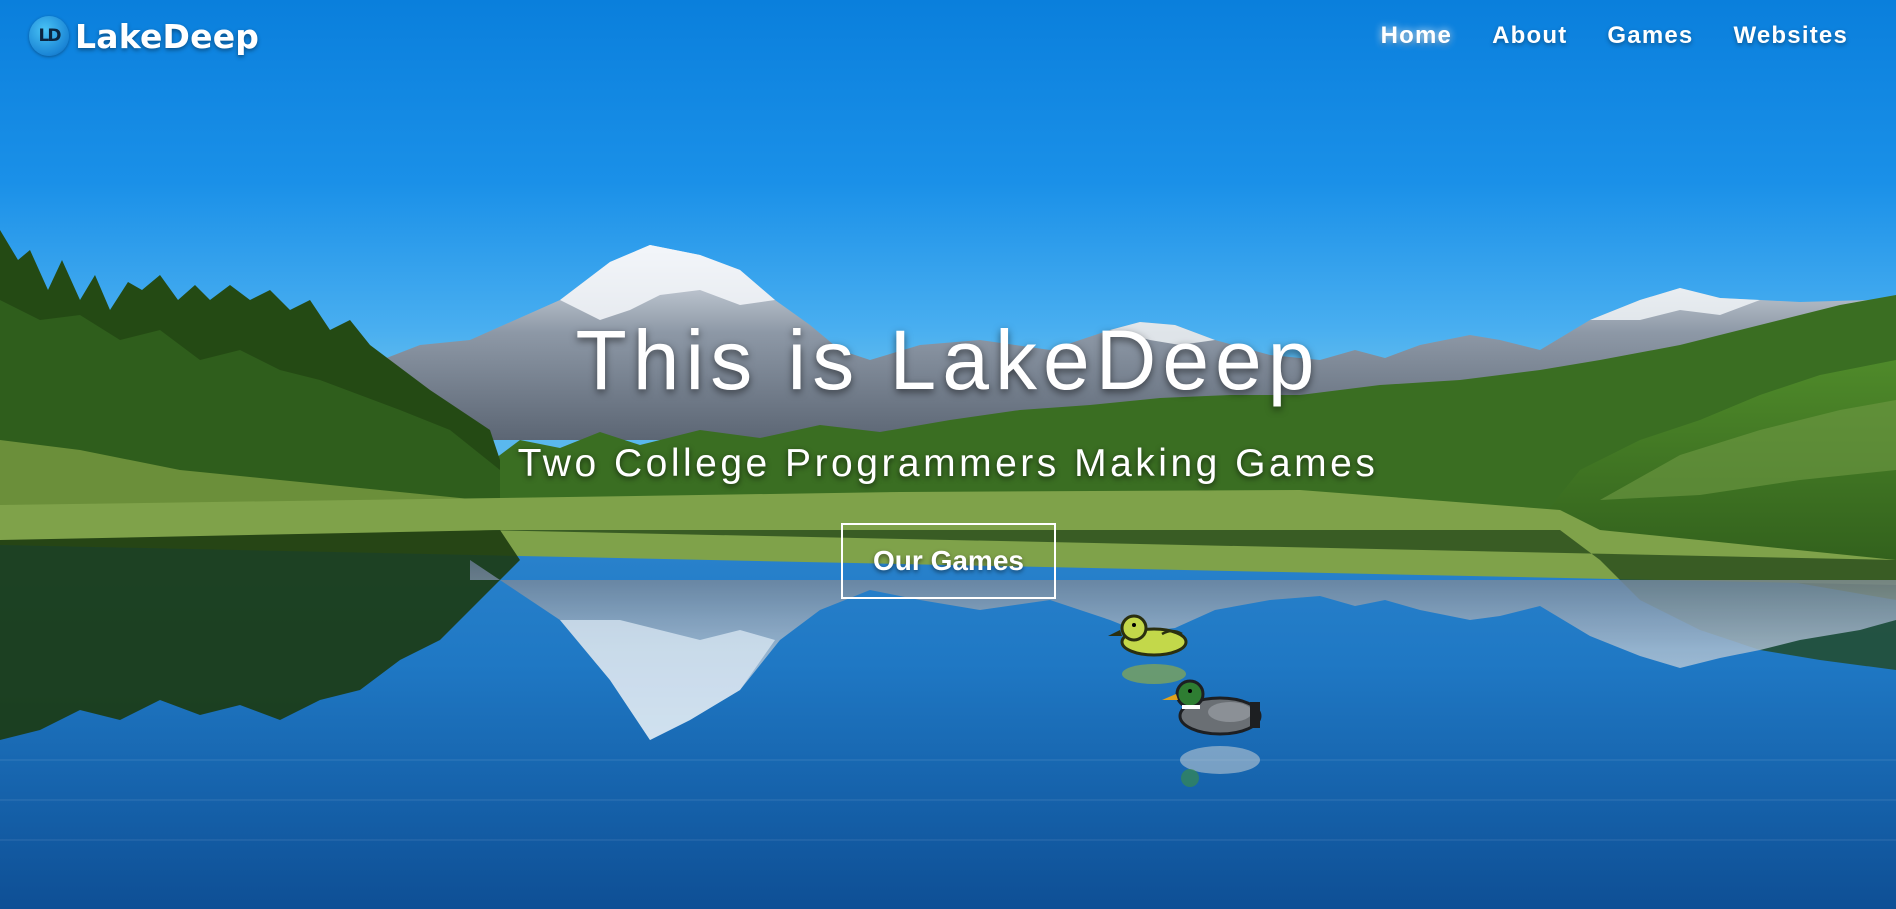  Describe the element at coordinates (1416, 36) in the screenshot. I see `nav-item-home: Home` at that location.